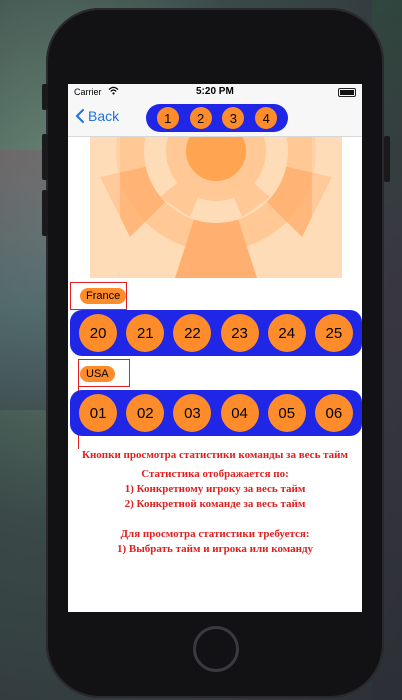  Describe the element at coordinates (145, 413) in the screenshot. I see `player-button: 02` at that location.